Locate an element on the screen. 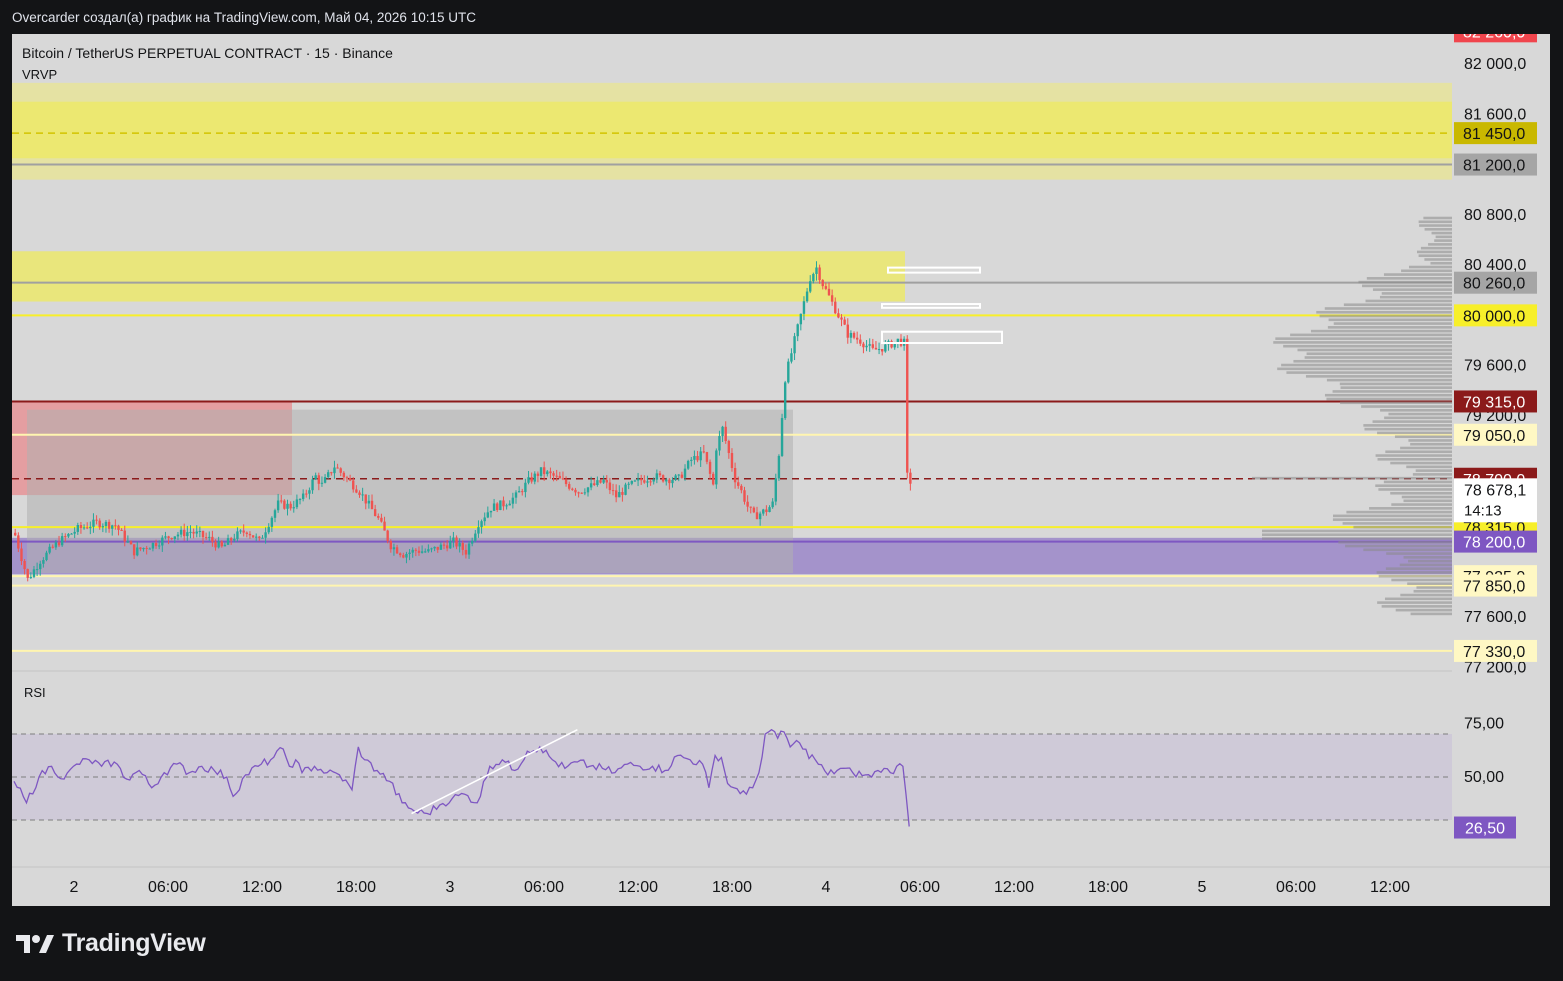 This screenshot has width=1563, height=981. yellow-upper-core is located at coordinates (732, 130).